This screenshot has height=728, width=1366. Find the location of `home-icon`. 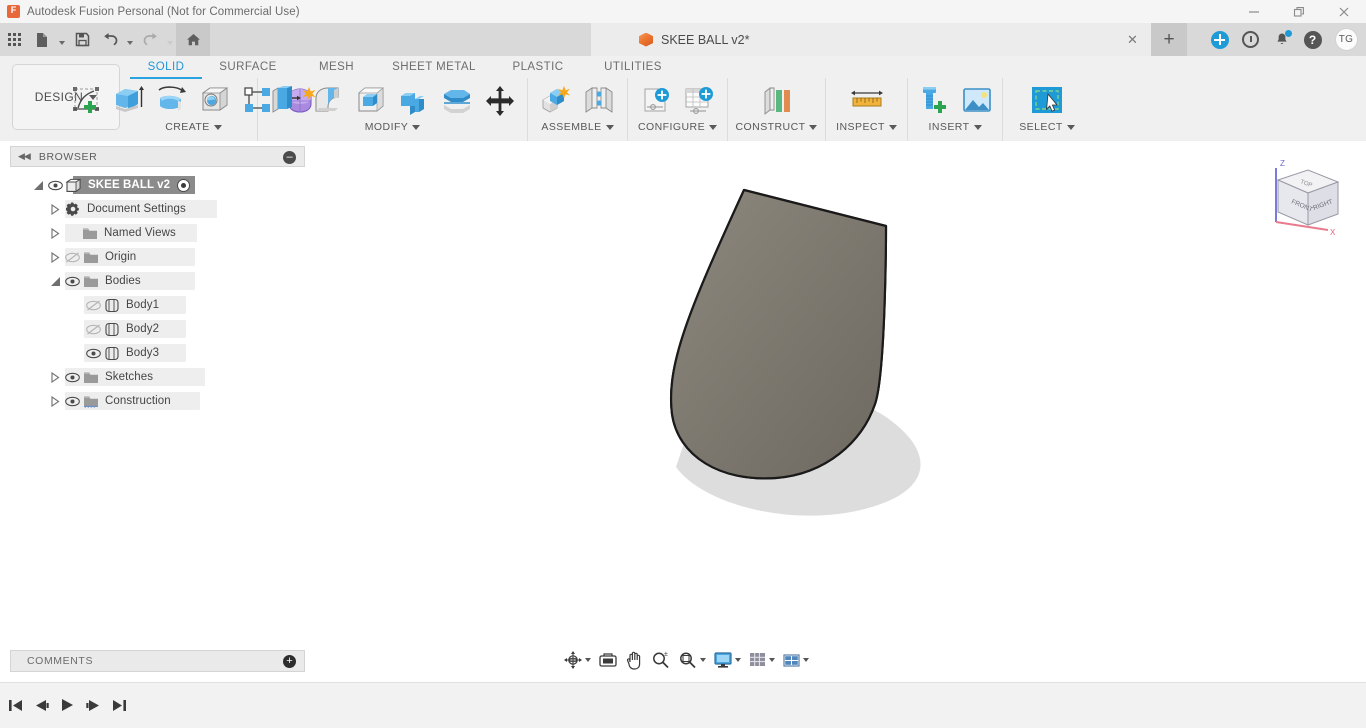

home-icon is located at coordinates (193, 39).